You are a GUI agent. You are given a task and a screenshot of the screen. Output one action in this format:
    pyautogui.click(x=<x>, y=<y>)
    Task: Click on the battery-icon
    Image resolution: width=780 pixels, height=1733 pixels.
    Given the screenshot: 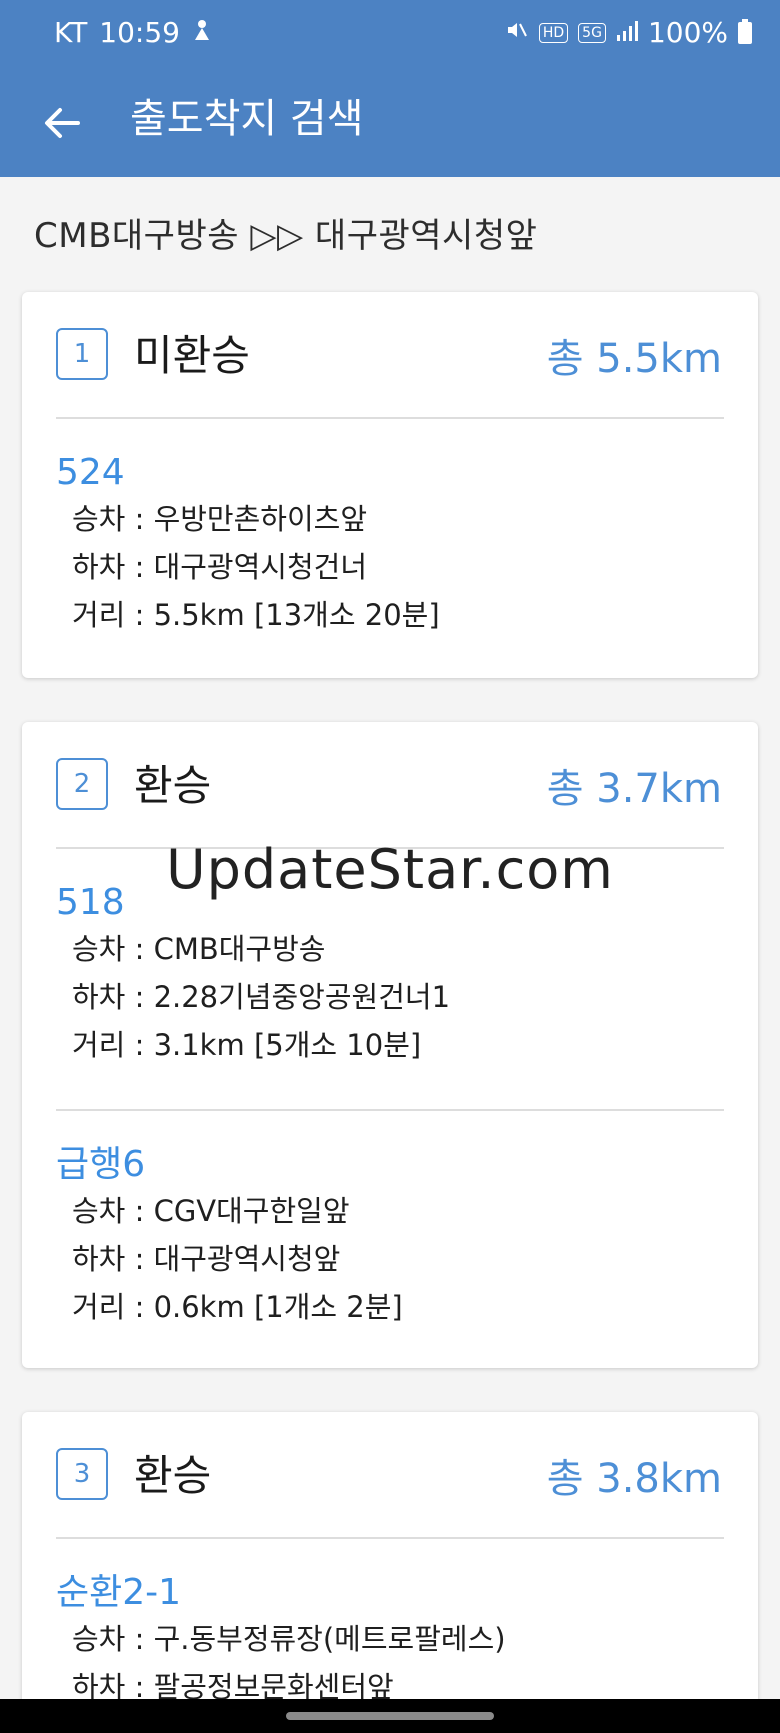 What is the action you would take?
    pyautogui.click(x=745, y=31)
    